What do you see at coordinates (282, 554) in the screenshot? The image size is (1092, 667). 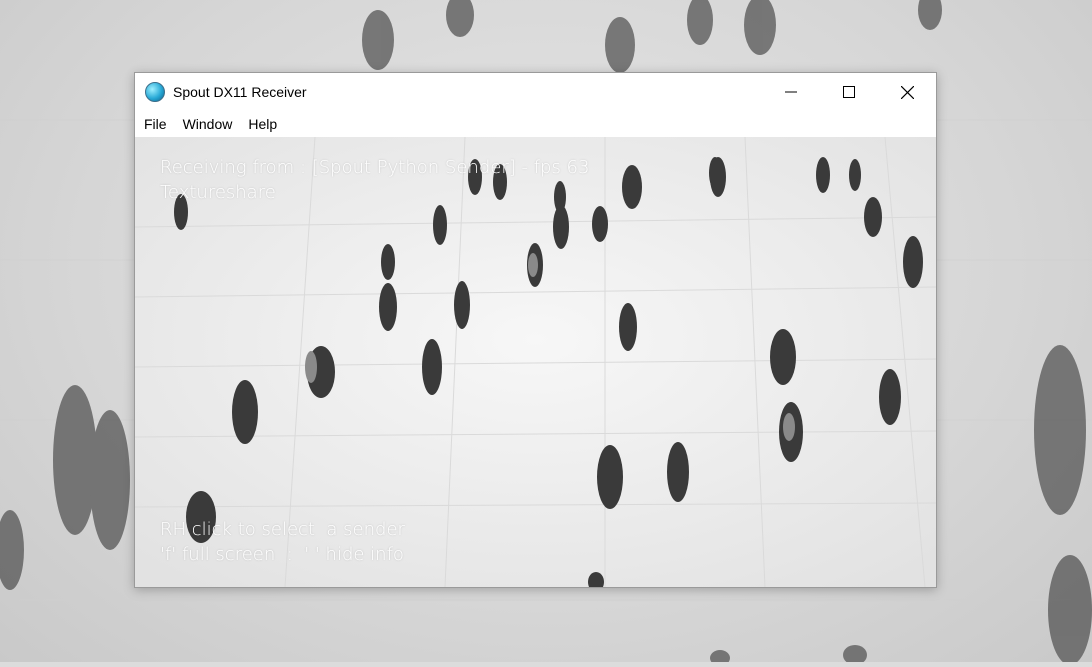 I see `fullscreen-hint: 'f' full screen : ' ' hide info` at bounding box center [282, 554].